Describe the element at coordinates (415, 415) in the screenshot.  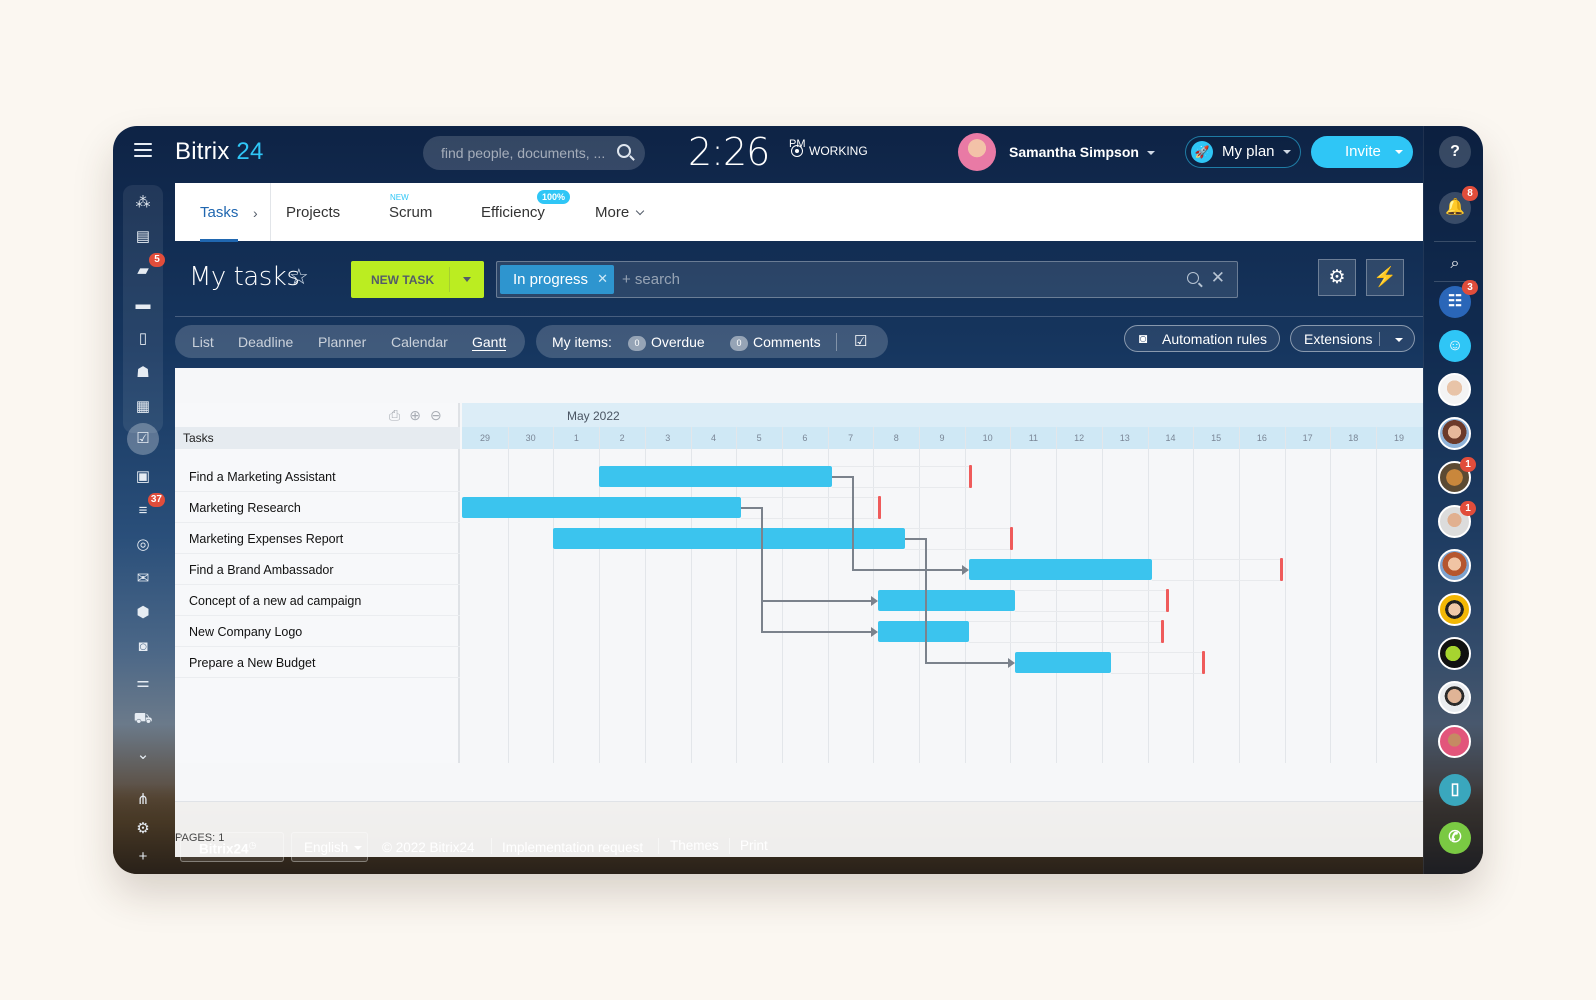
I see `zoom-in-icon: ⊕` at that location.